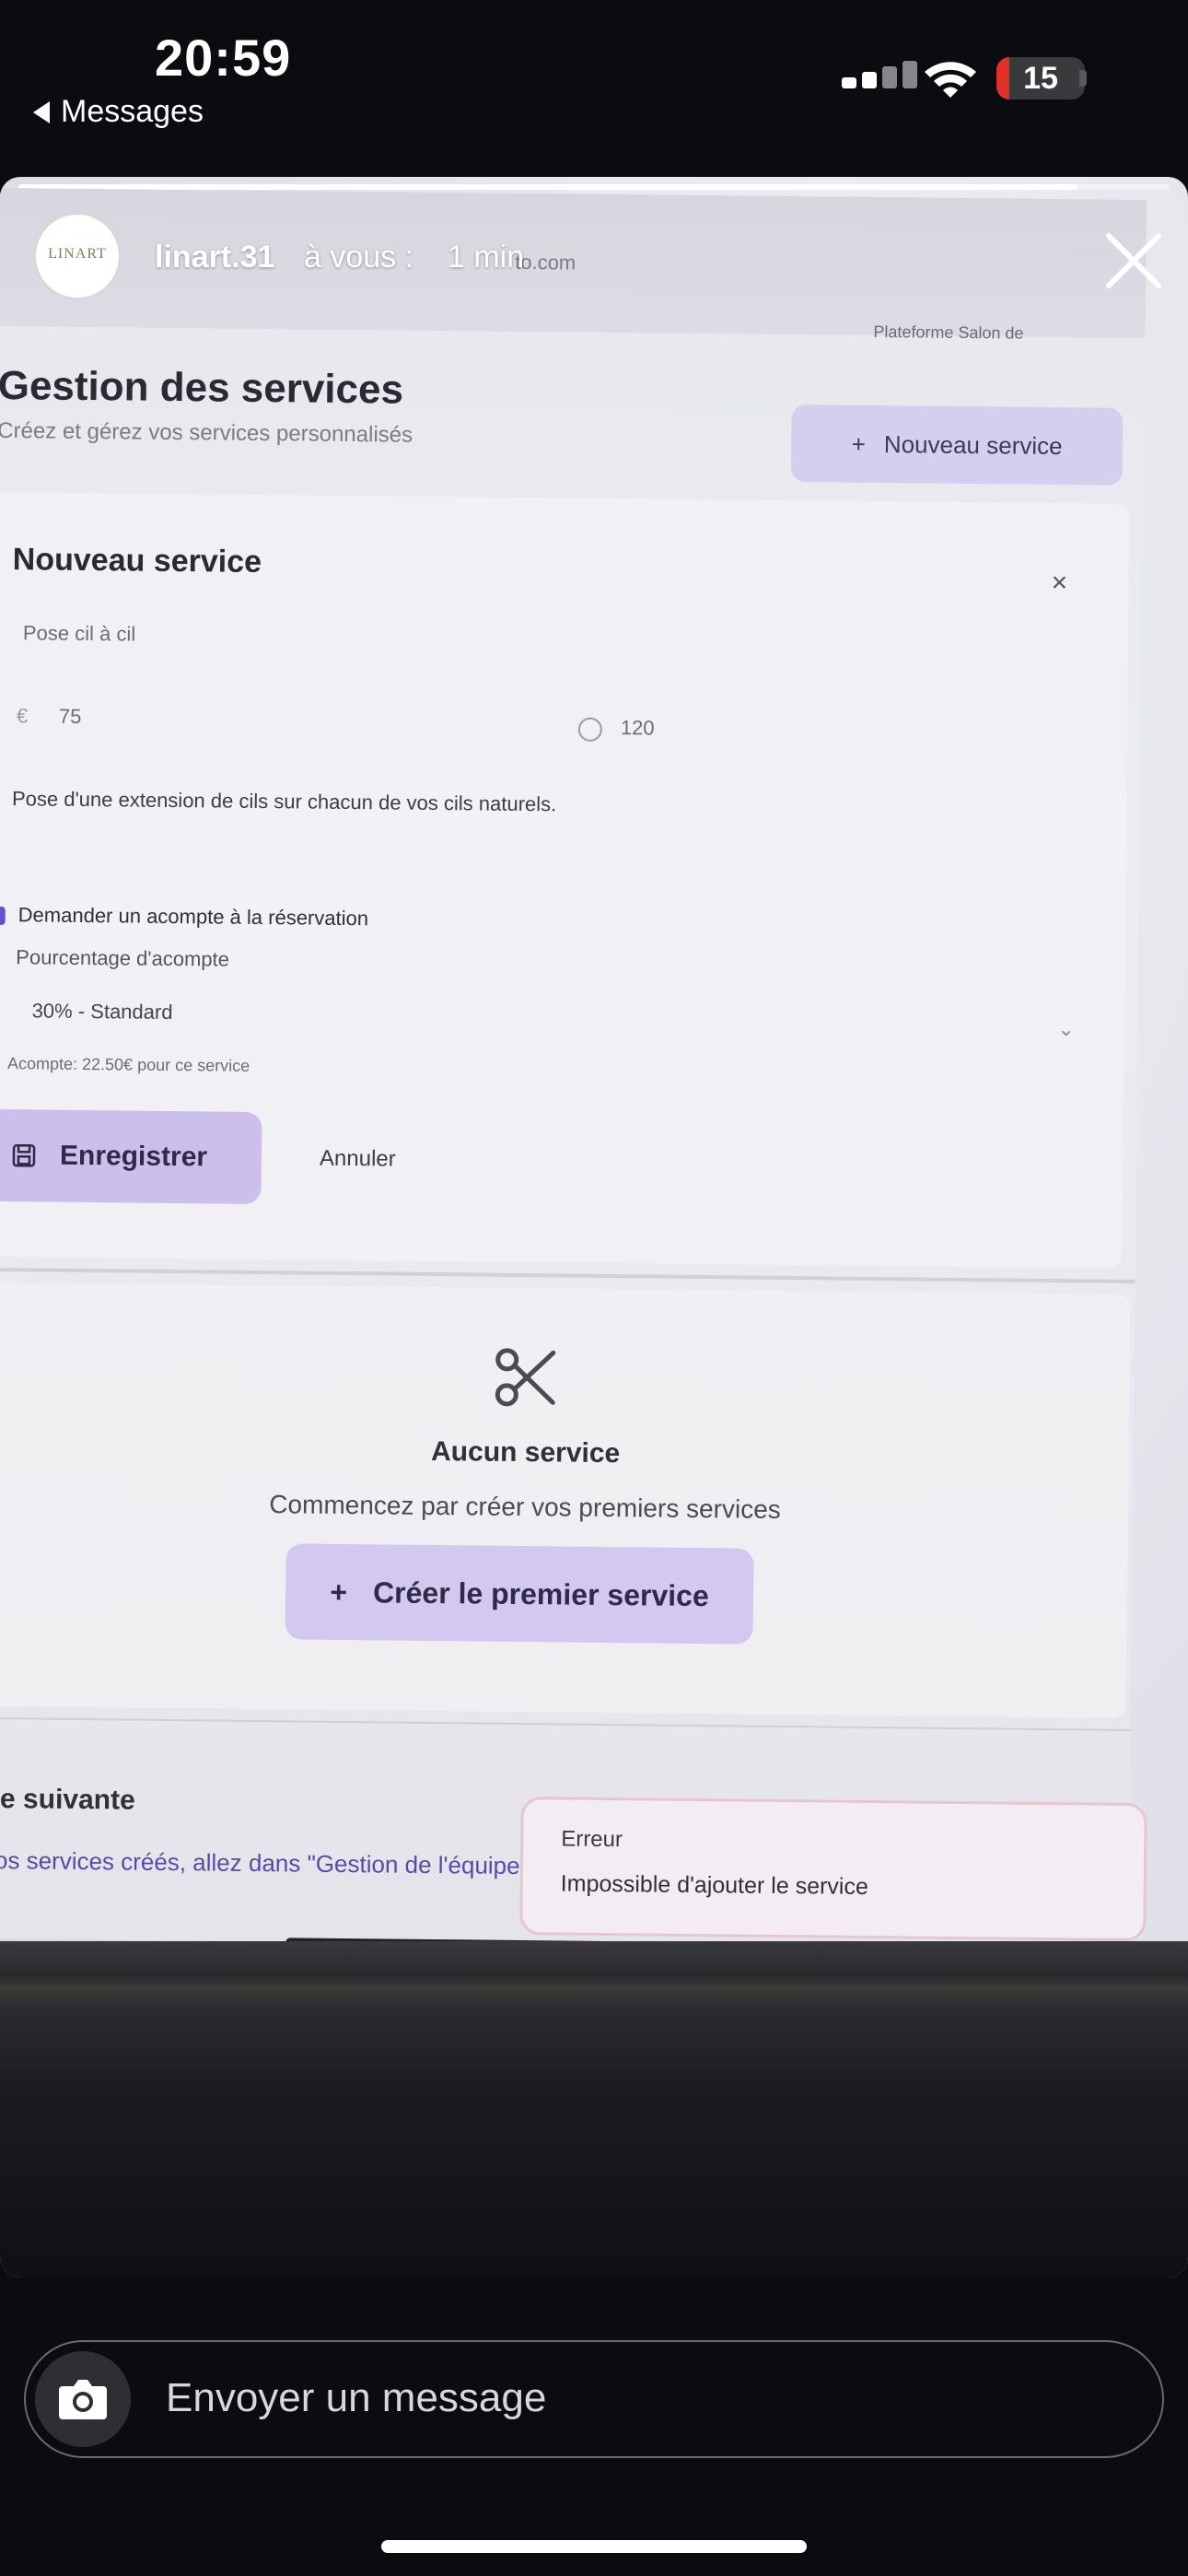 This screenshot has height=2576, width=1188. I want to click on euro-icon: €, so click(23, 716).